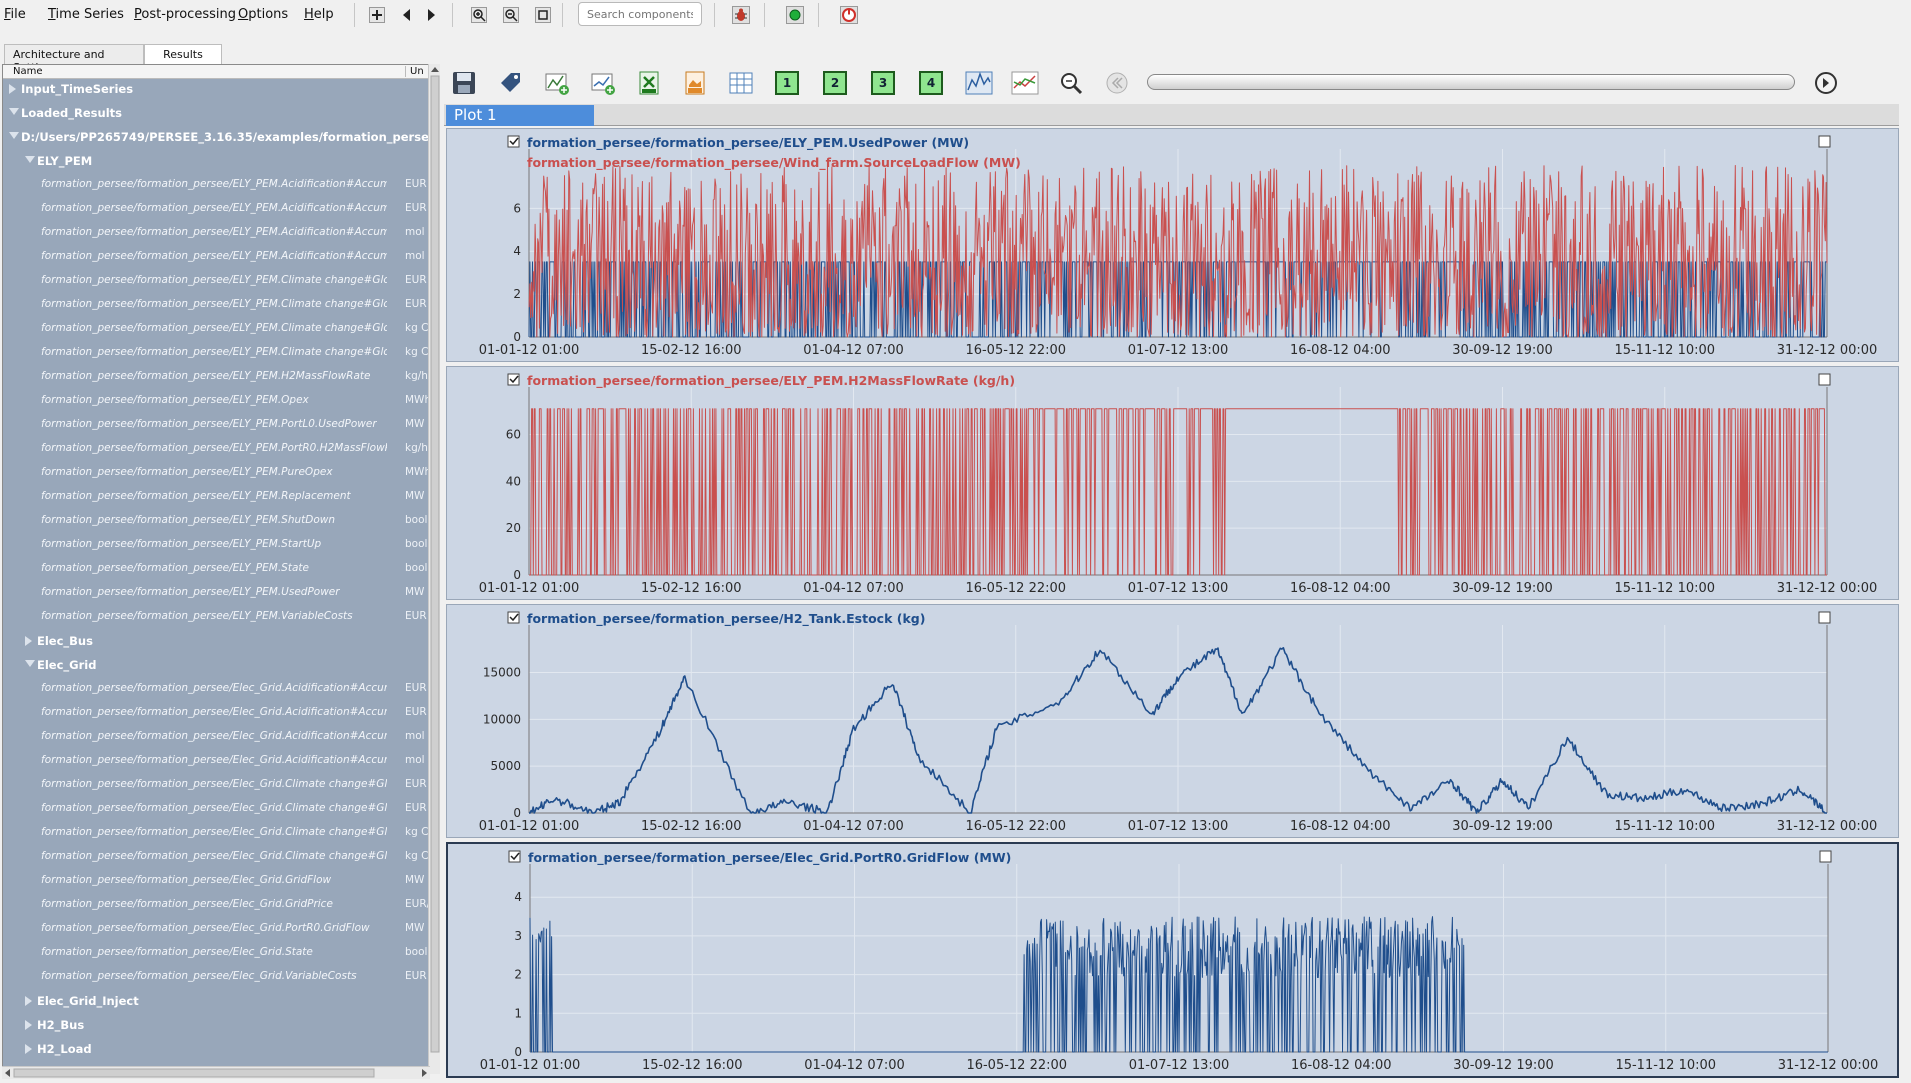 This screenshot has width=1911, height=1083. What do you see at coordinates (86, 14) in the screenshot?
I see `menu-time-series: Time Series` at bounding box center [86, 14].